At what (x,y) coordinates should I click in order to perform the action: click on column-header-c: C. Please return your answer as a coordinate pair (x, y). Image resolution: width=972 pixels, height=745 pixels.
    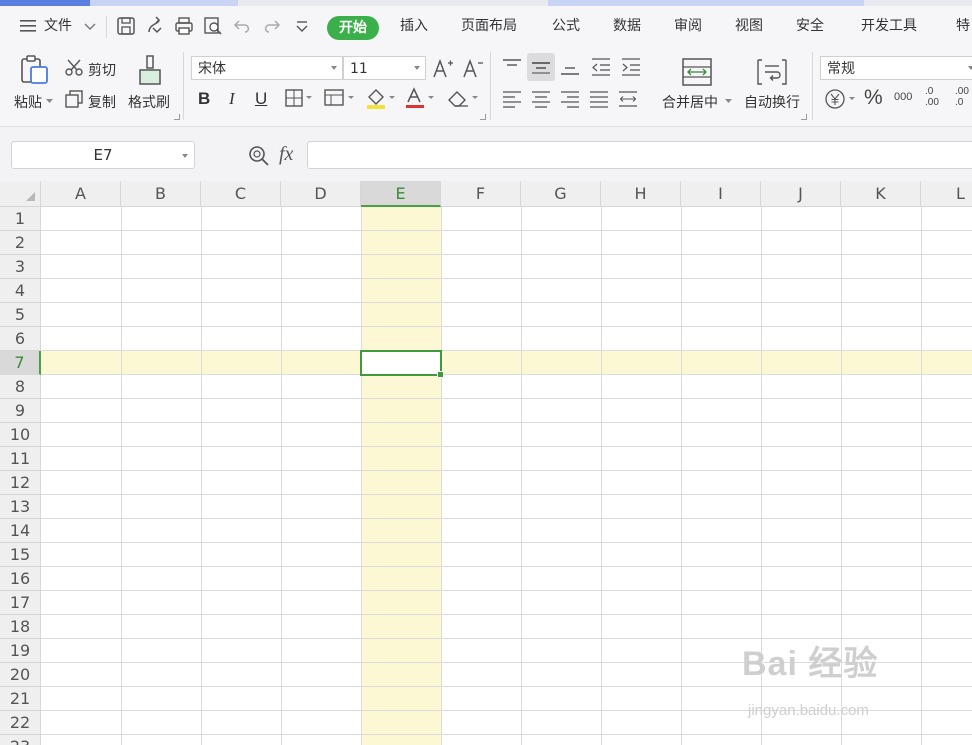
    Looking at the image, I should click on (241, 194).